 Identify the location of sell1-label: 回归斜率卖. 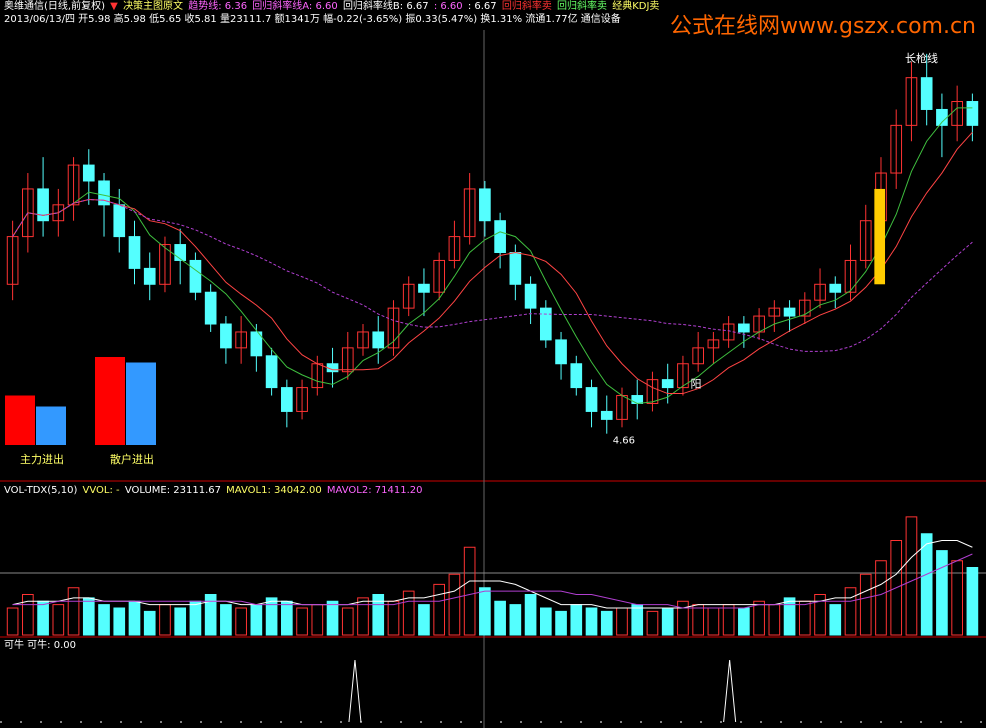
(526, 6).